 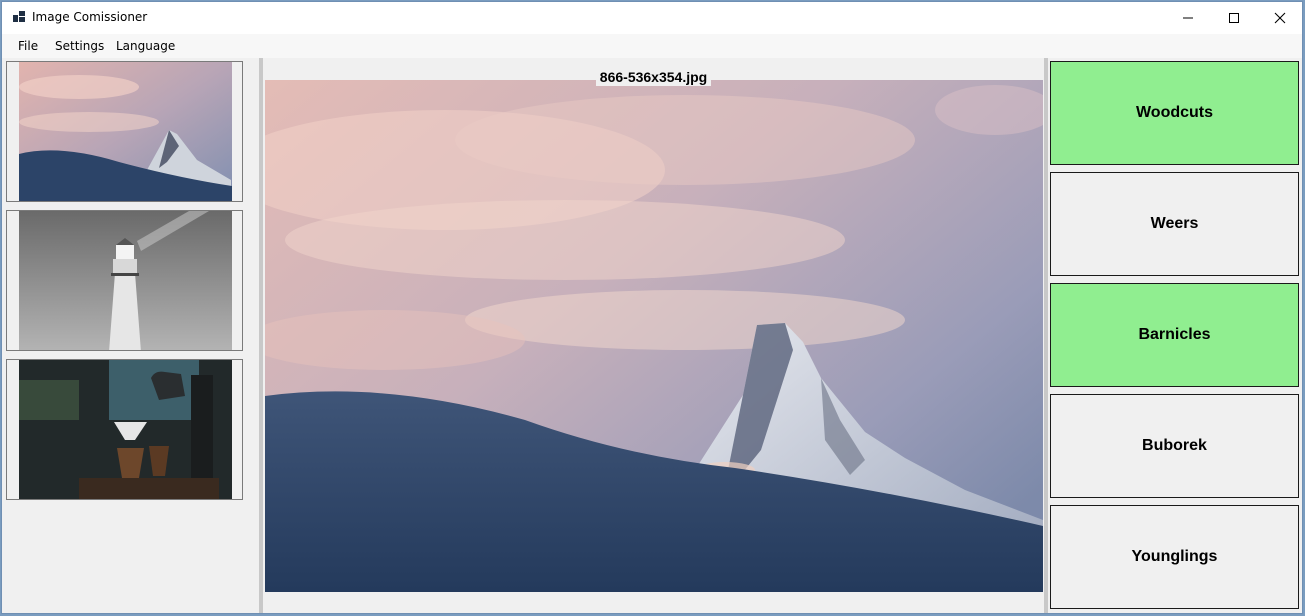 I want to click on category-button-woodcuts: Woodcuts, so click(x=1174, y=113).